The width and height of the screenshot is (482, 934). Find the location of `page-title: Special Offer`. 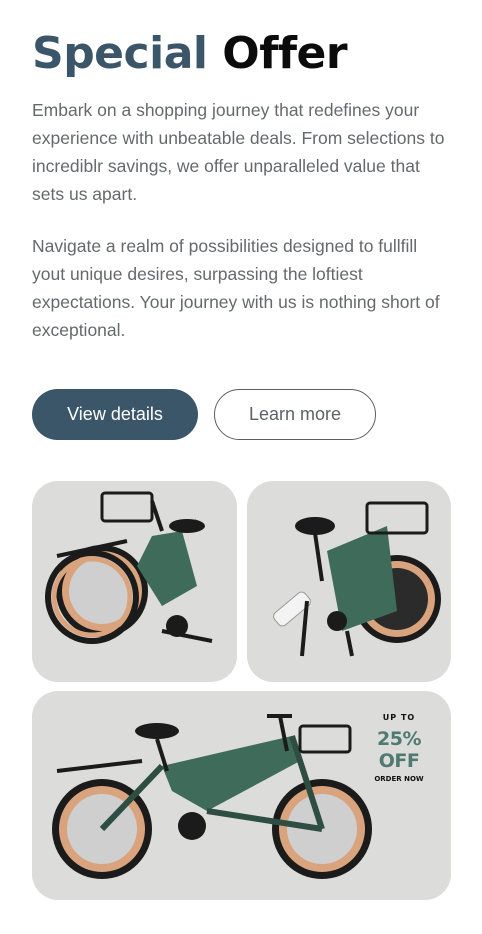

page-title: Special Offer is located at coordinates (190, 54).